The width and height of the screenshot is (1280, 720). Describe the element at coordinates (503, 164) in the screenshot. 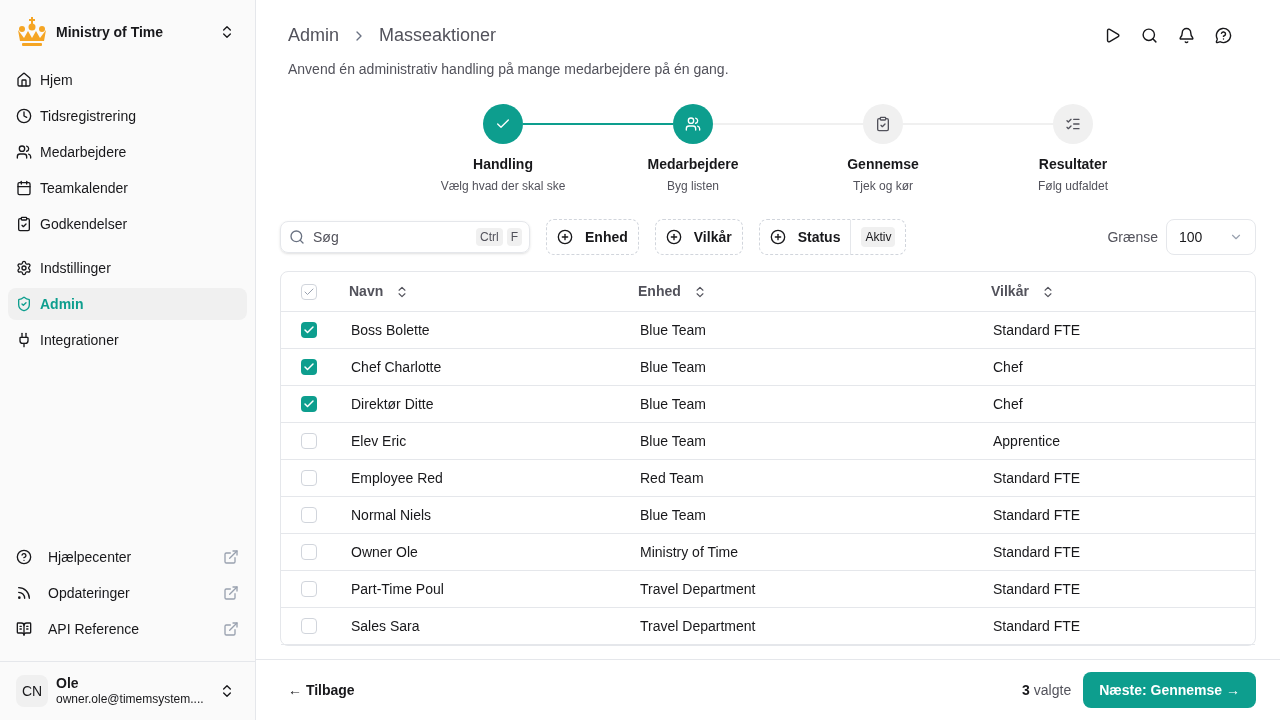

I see `step-title: Handling` at that location.